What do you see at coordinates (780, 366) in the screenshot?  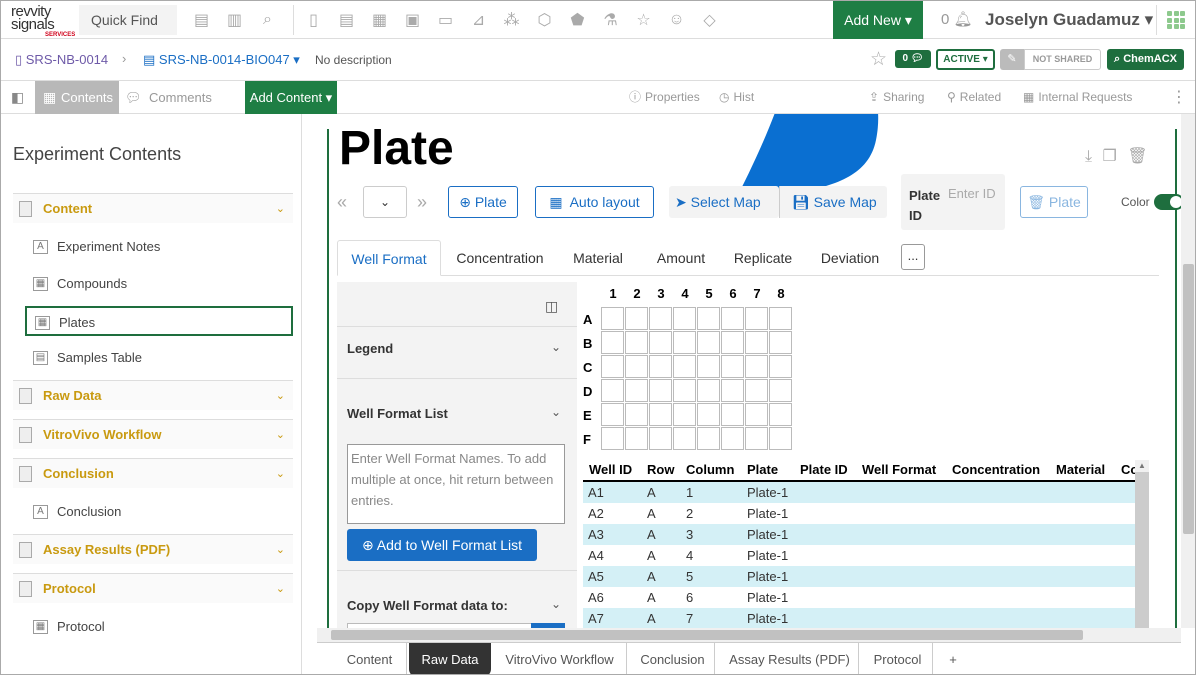 I see `plate-well-C8` at bounding box center [780, 366].